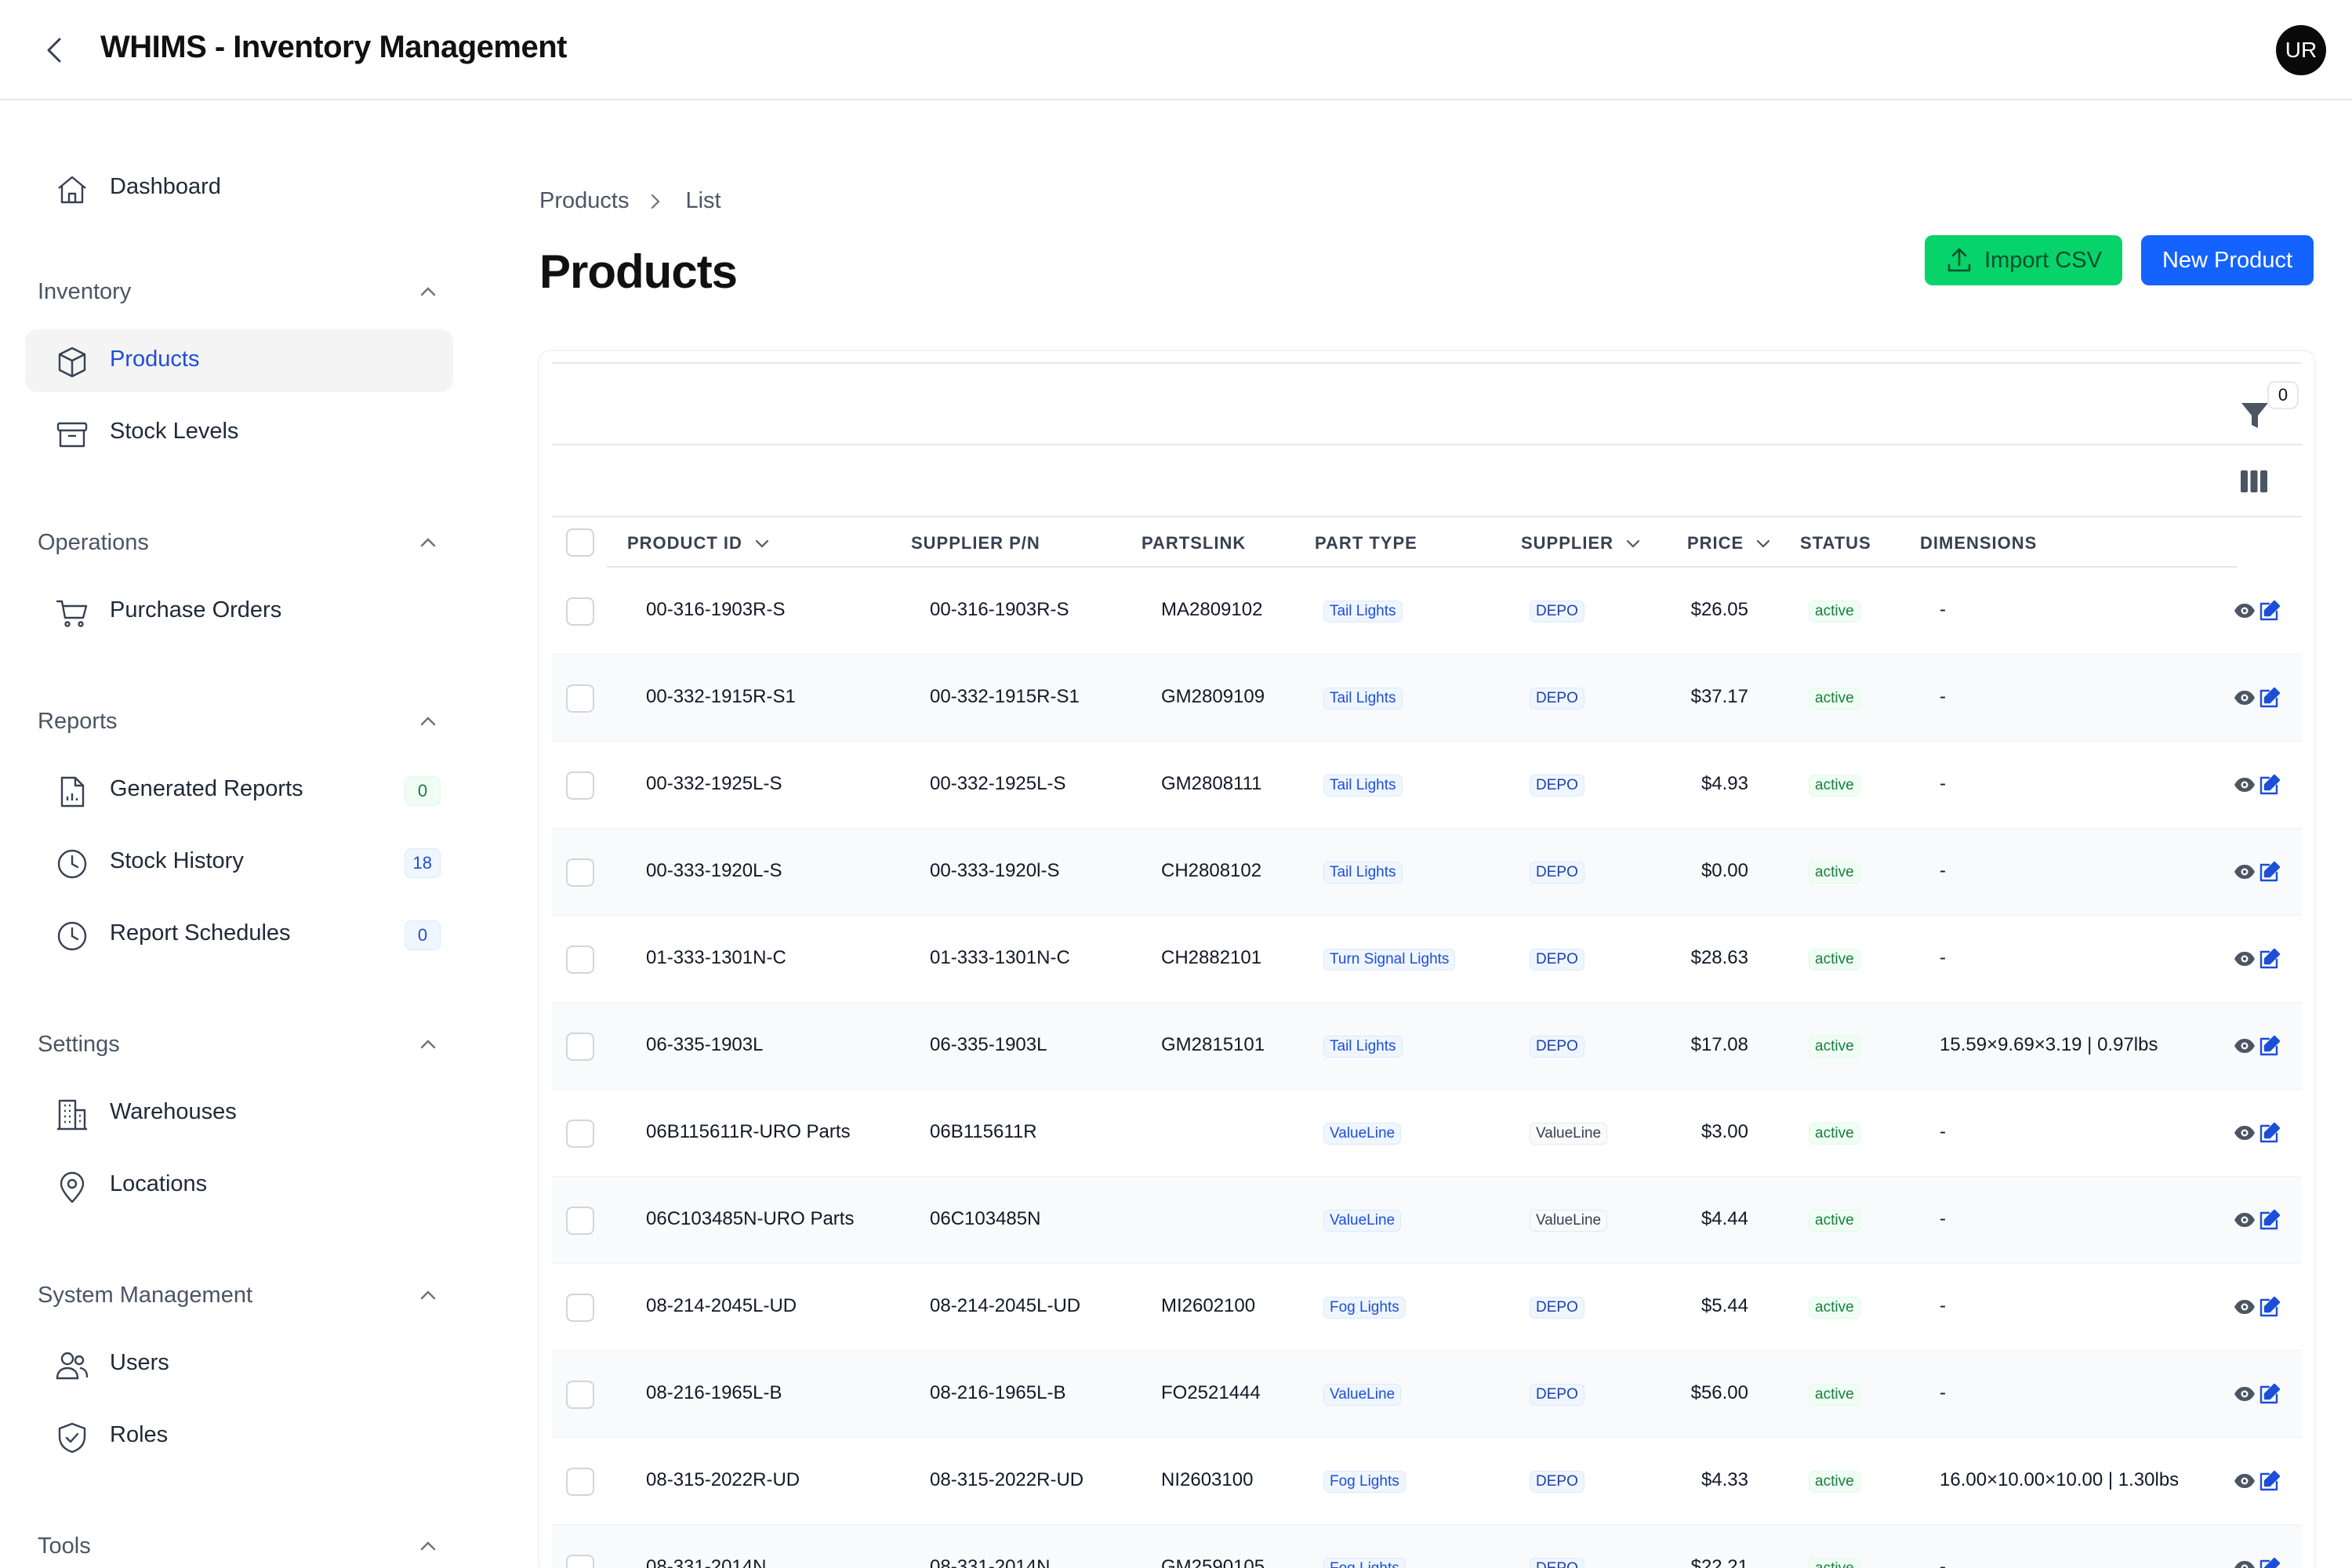 The image size is (2352, 1568). What do you see at coordinates (239, 935) in the screenshot?
I see `sidebar-item-report-schedules: Report Schedules 0` at bounding box center [239, 935].